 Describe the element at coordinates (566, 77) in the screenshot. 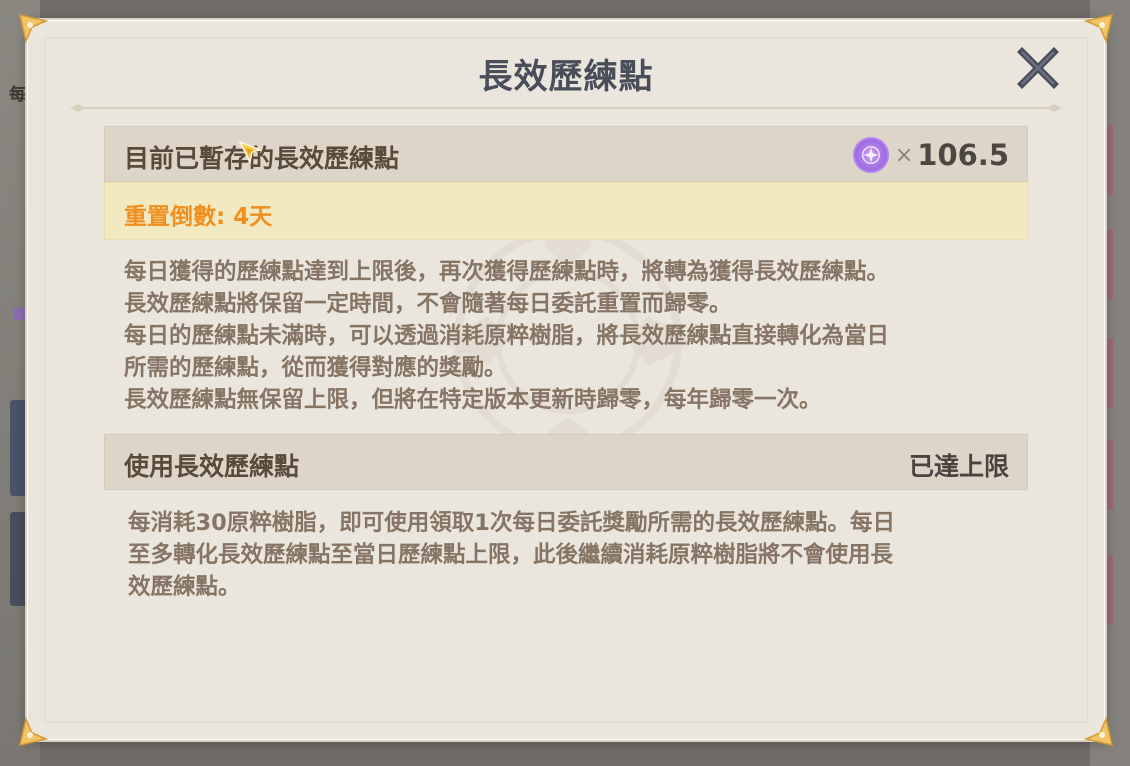

I see `dialog-title: 長效歷練點` at that location.